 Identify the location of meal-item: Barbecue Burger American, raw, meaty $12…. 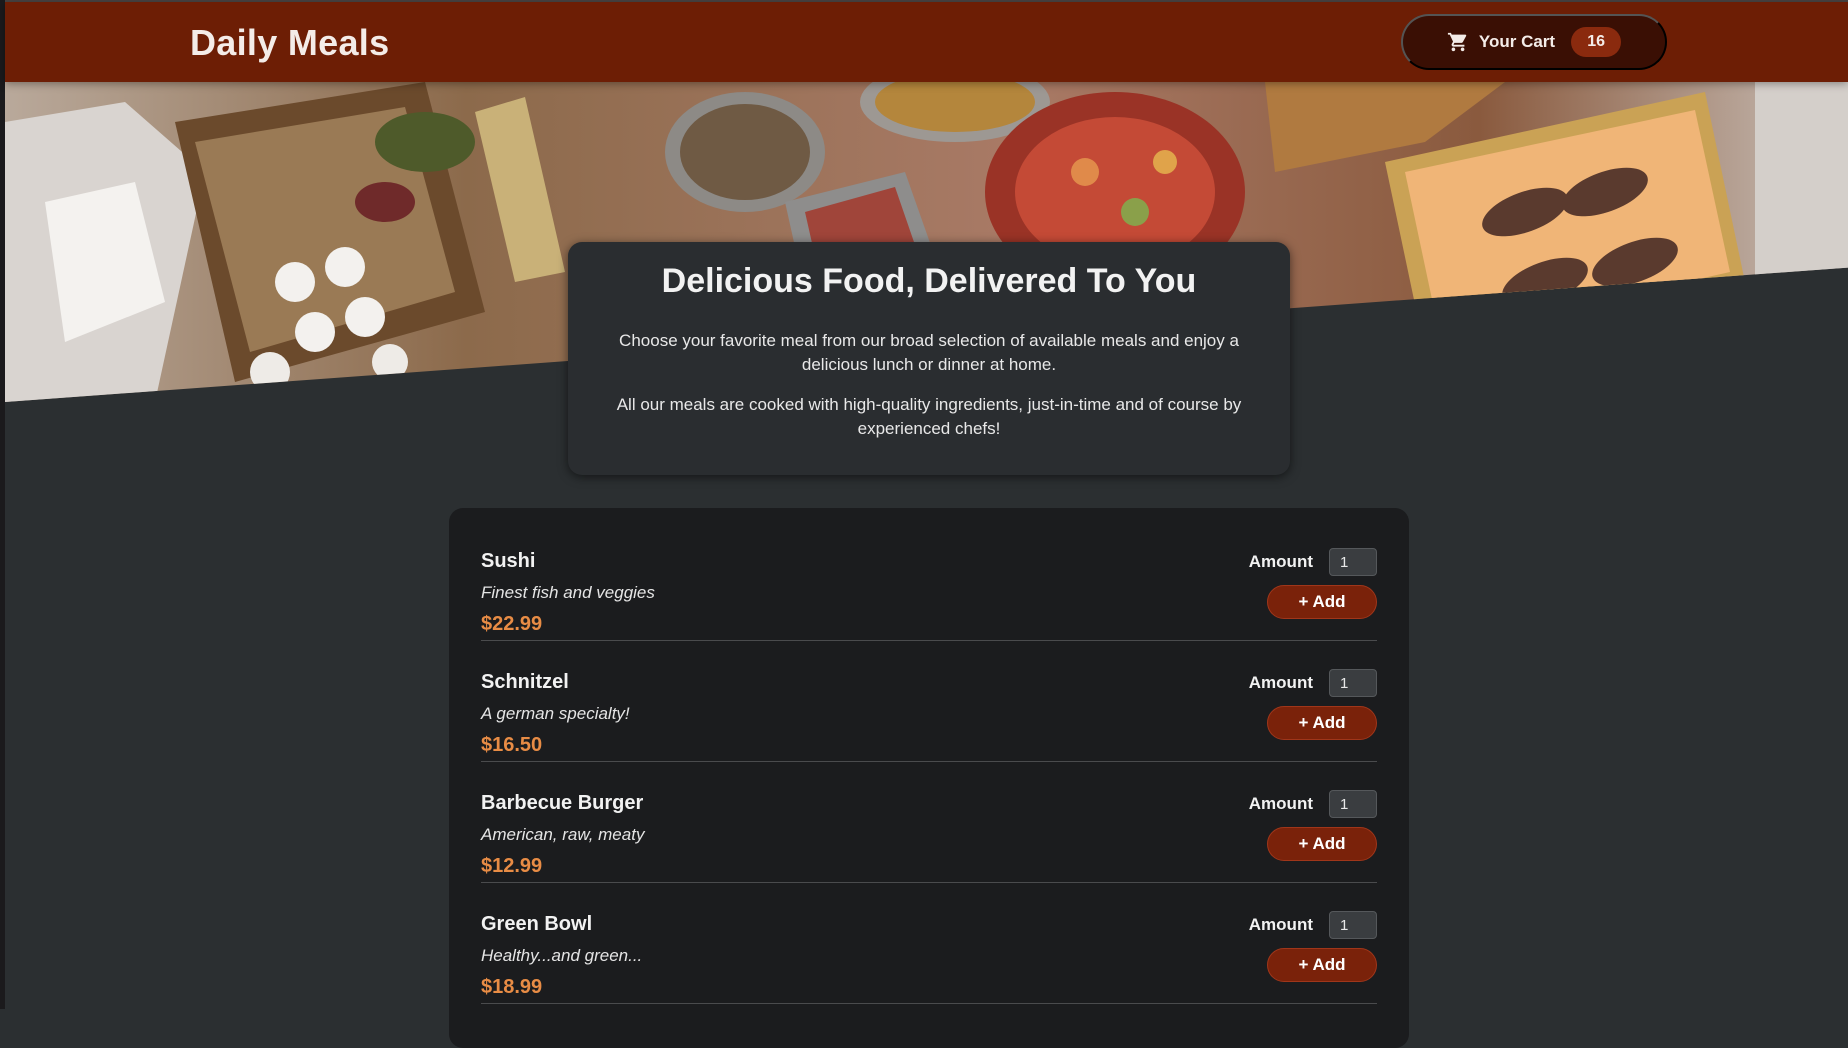
(929, 822).